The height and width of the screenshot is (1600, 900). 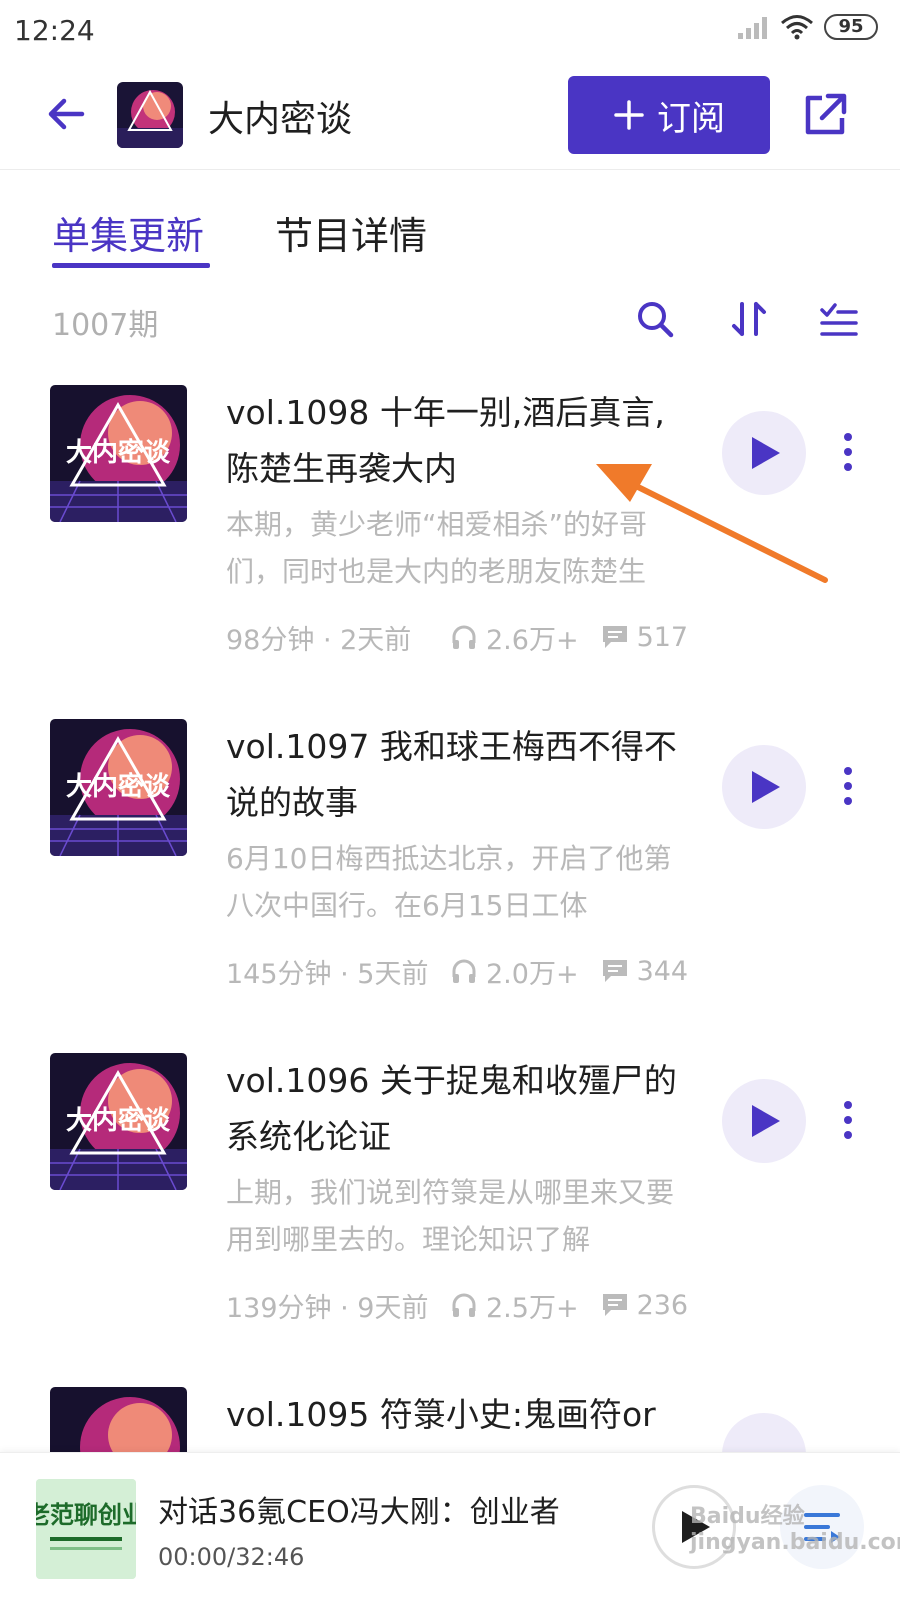 What do you see at coordinates (105, 325) in the screenshot?
I see `episode-count: 1007期` at bounding box center [105, 325].